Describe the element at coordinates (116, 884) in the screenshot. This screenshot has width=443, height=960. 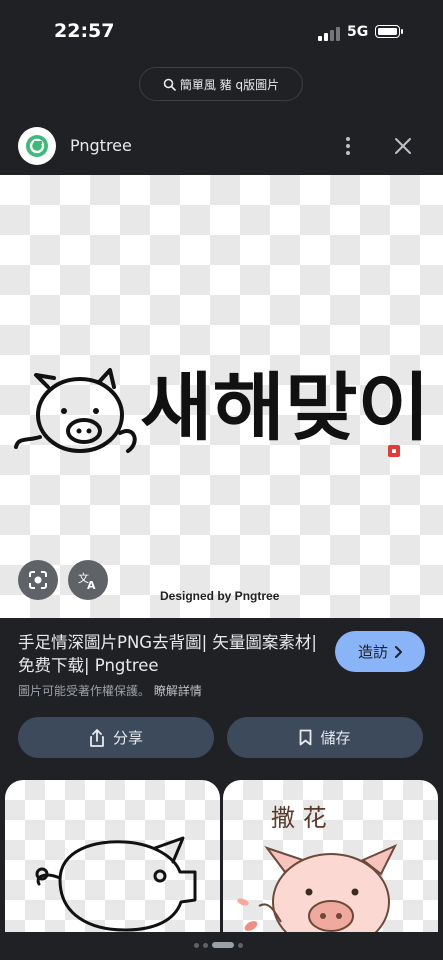
I see `pig-outline-image` at that location.